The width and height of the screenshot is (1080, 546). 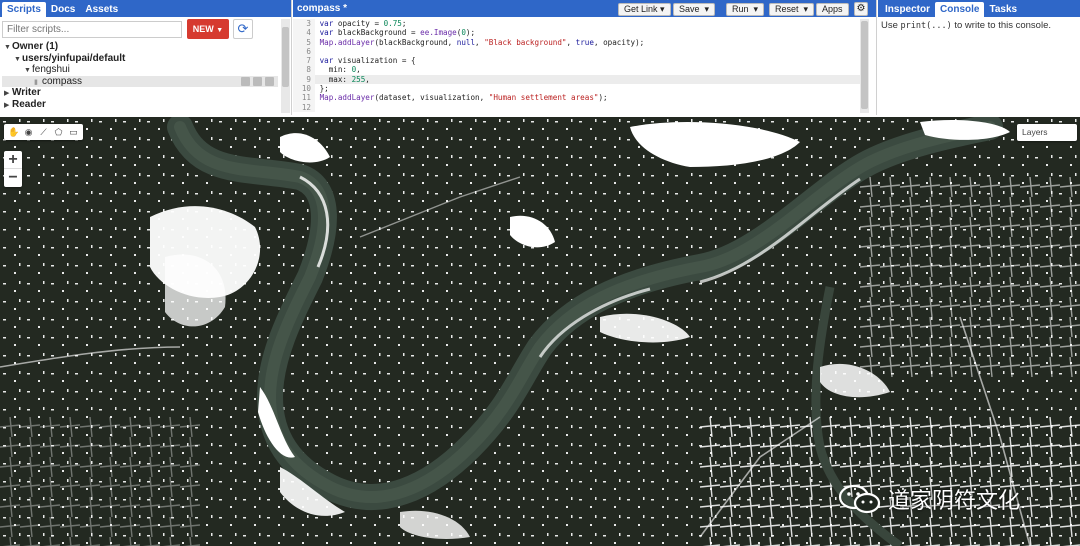 I want to click on script-title: compass *, so click(x=322, y=8).